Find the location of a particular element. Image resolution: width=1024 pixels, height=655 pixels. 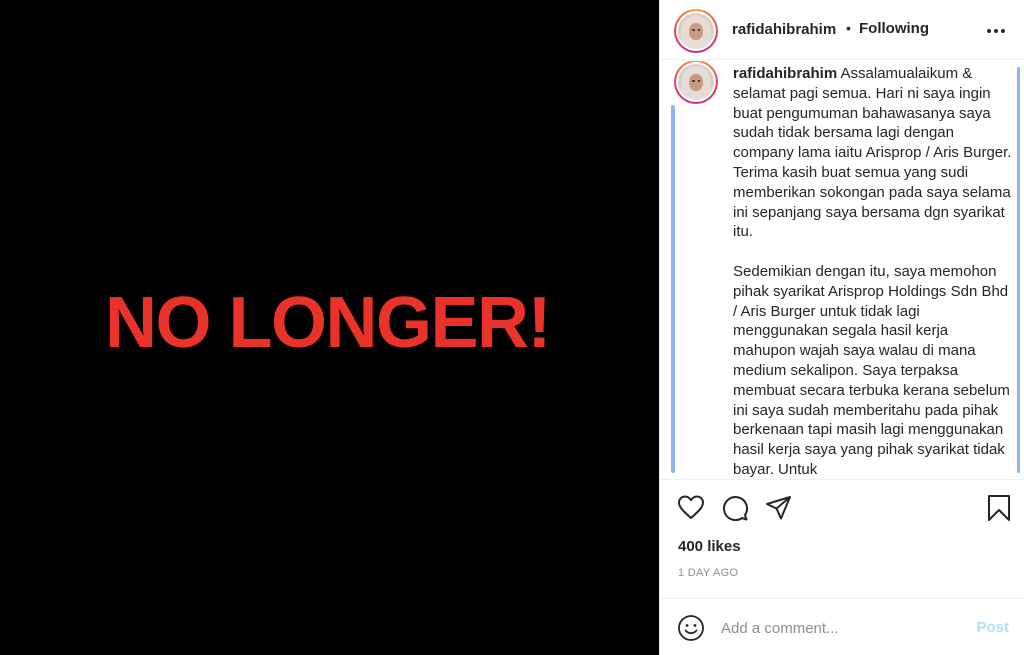

likes-count: 400 likes is located at coordinates (709, 546).